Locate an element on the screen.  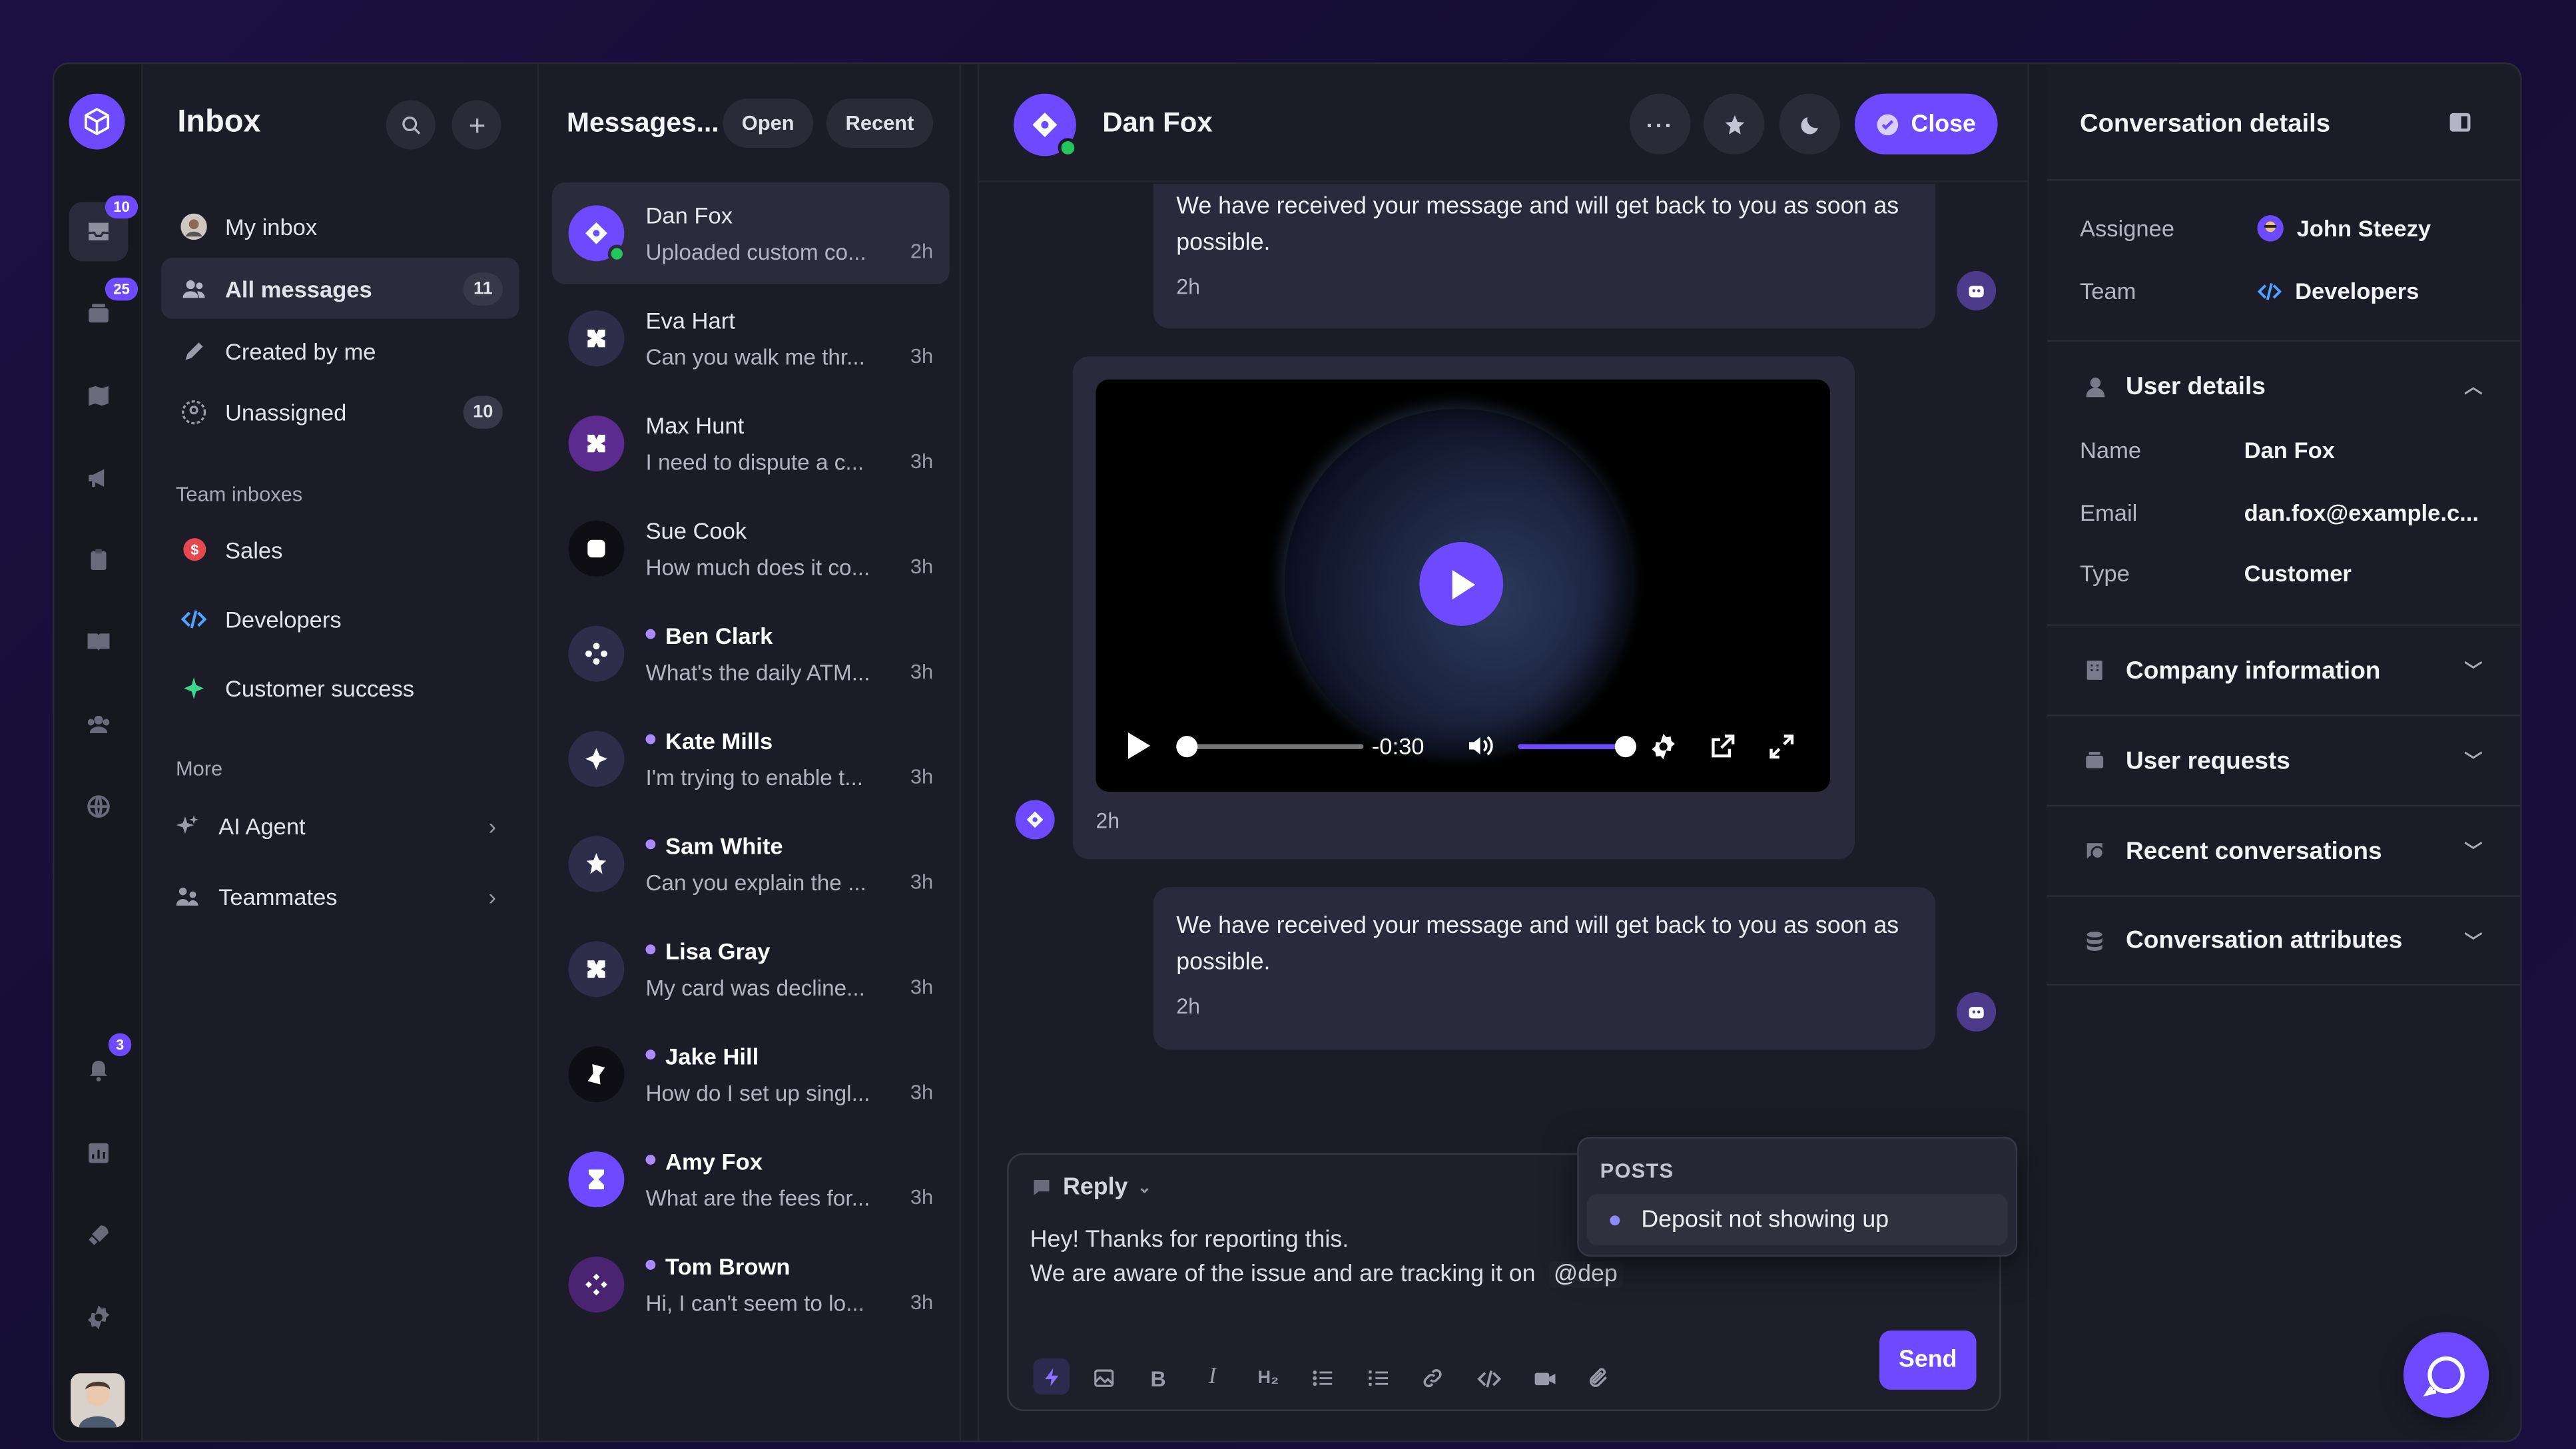
bullet-list-button is located at coordinates (1322, 1378).